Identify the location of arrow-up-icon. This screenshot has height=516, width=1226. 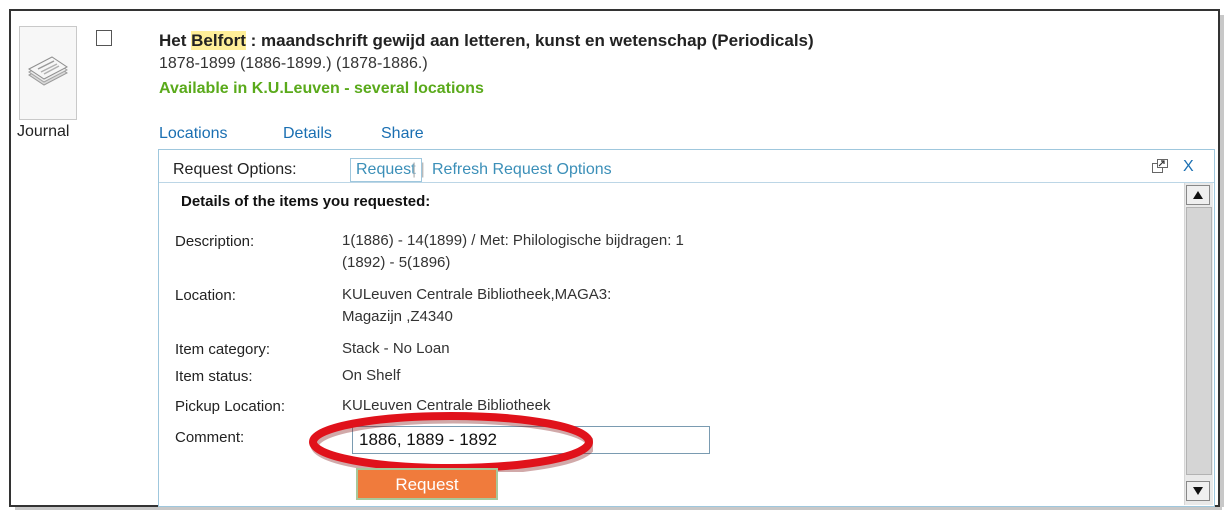
(1198, 195).